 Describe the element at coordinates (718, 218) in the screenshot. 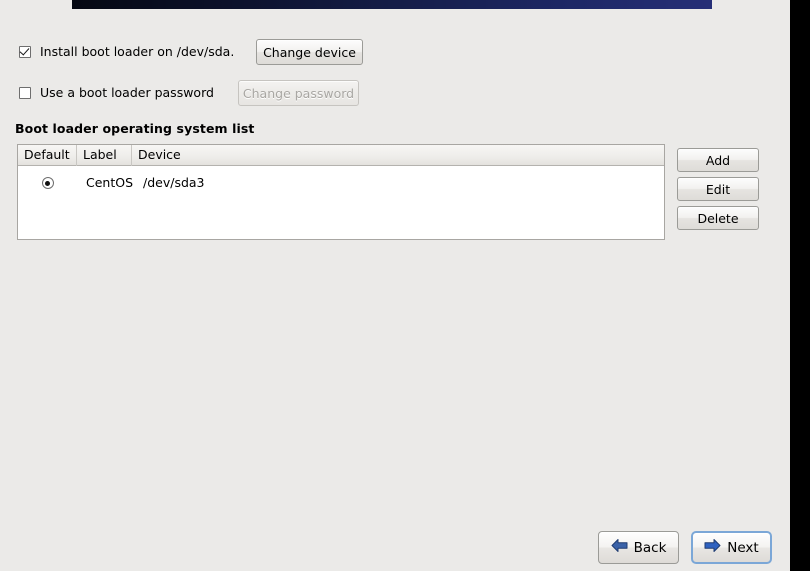

I see `delete-button: Delete` at that location.